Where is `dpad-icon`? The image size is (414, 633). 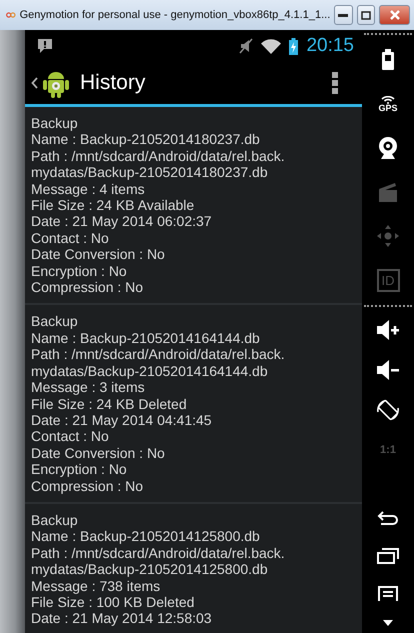 dpad-icon is located at coordinates (388, 236).